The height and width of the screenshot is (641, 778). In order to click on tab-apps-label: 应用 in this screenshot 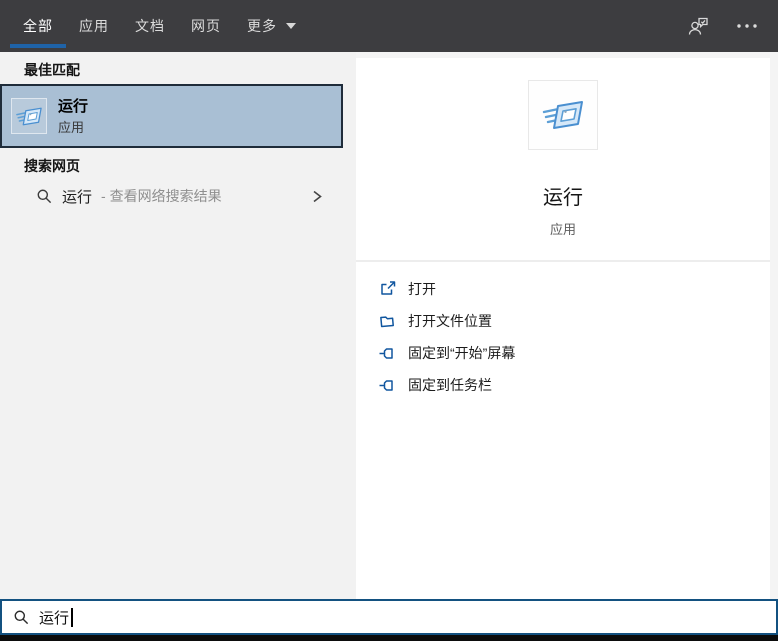, I will do `click(94, 26)`.